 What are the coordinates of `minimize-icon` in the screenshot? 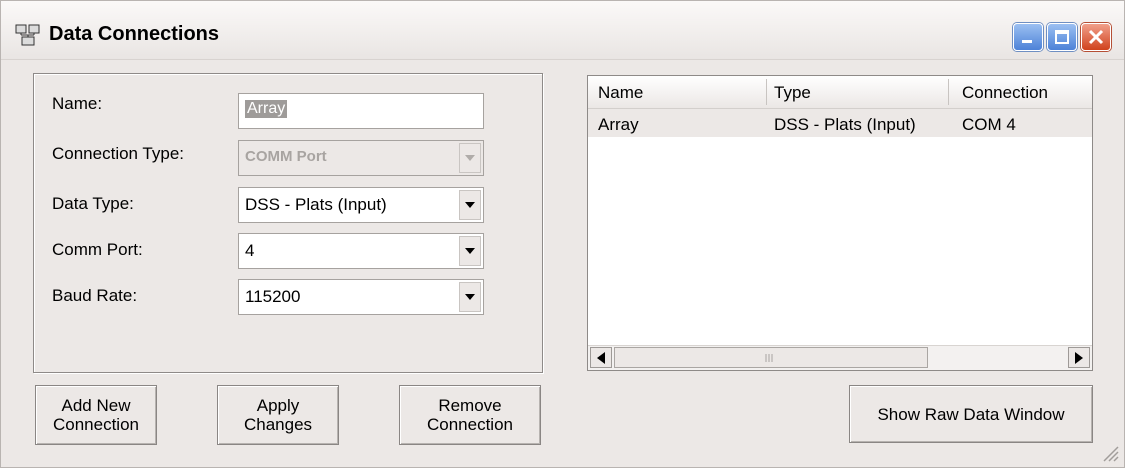 It's located at (1027, 41).